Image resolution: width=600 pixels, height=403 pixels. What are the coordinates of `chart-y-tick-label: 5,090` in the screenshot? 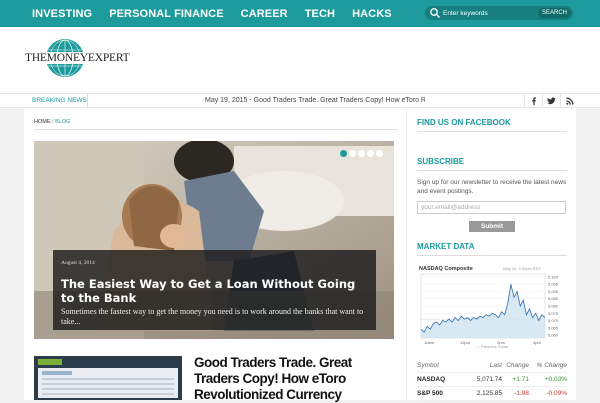 It's located at (553, 291).